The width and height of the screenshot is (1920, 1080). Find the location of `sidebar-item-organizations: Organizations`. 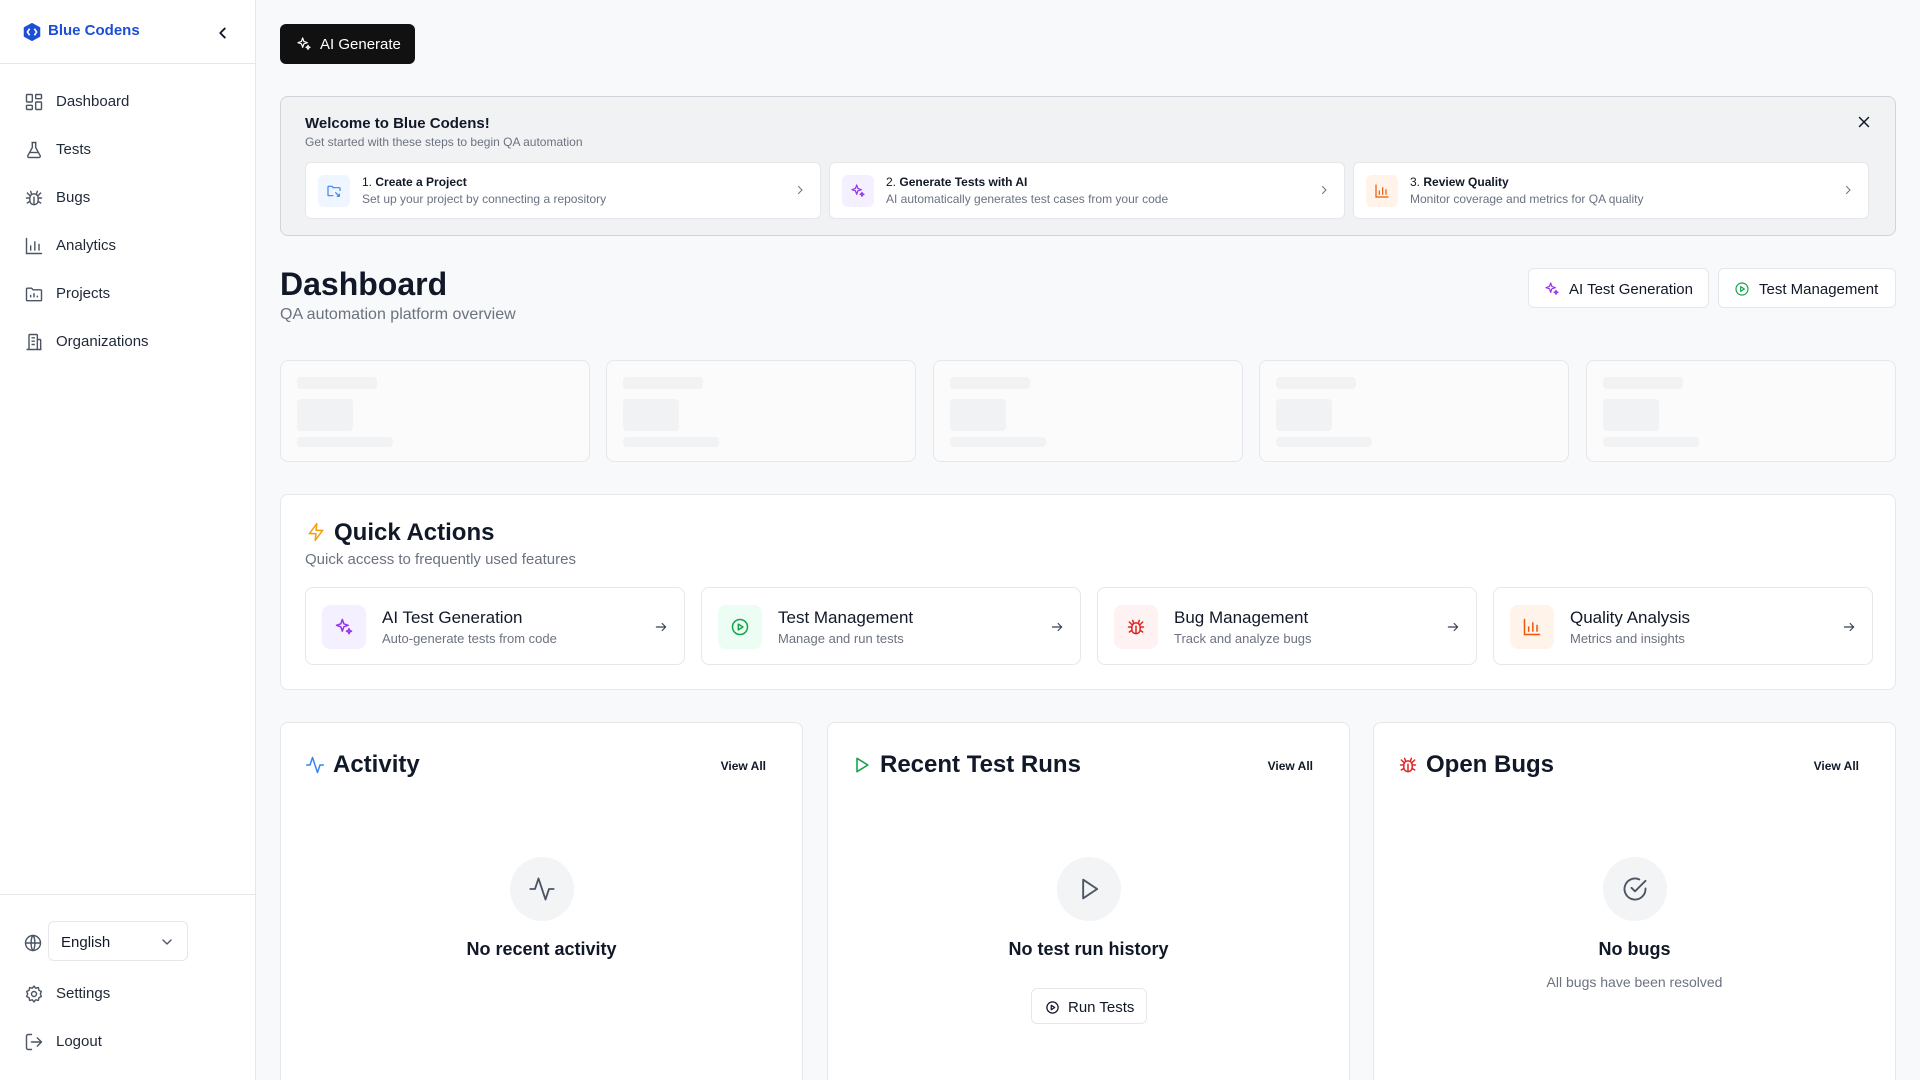

sidebar-item-organizations: Organizations is located at coordinates (127, 342).